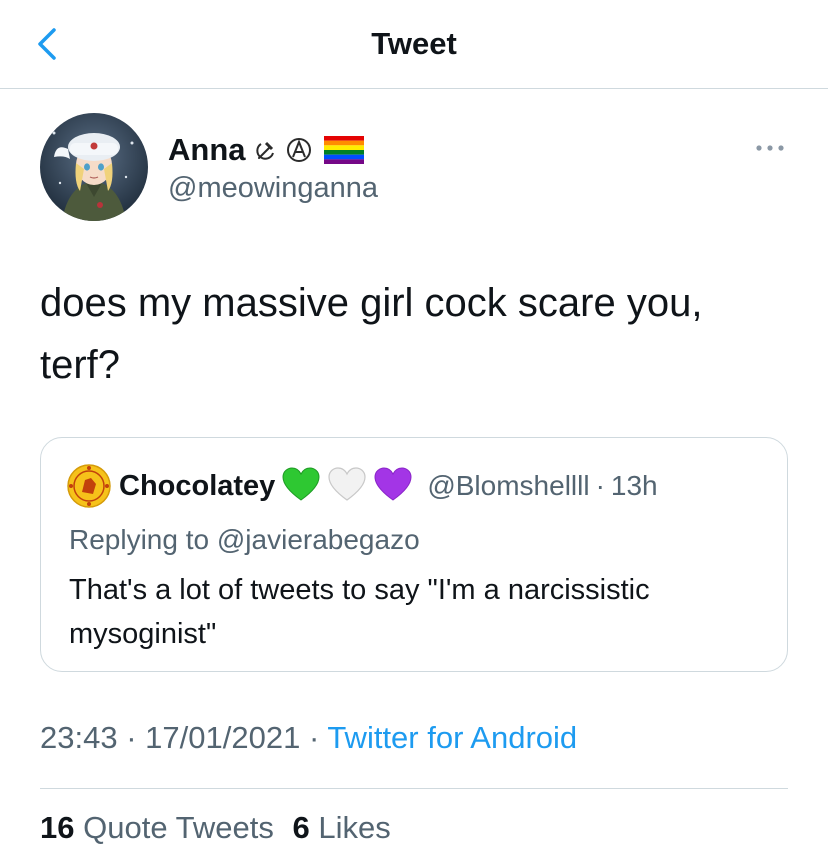  I want to click on quoted-author-name: Chocolatey, so click(197, 486).